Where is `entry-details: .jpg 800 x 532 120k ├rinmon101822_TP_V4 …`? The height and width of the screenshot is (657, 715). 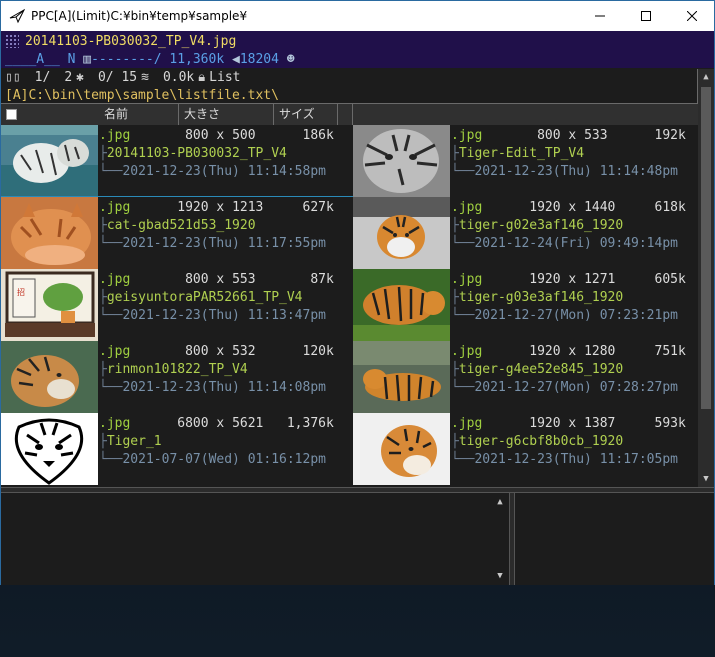
entry-details: .jpg 800 x 532 120k ├rinmon101822_TP_V4 … is located at coordinates (216, 369).